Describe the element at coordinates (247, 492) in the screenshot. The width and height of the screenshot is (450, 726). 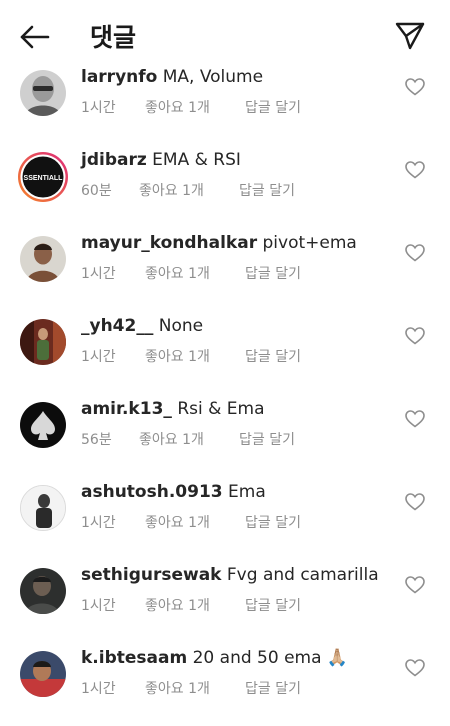
I see `comment-body: Ema` at that location.